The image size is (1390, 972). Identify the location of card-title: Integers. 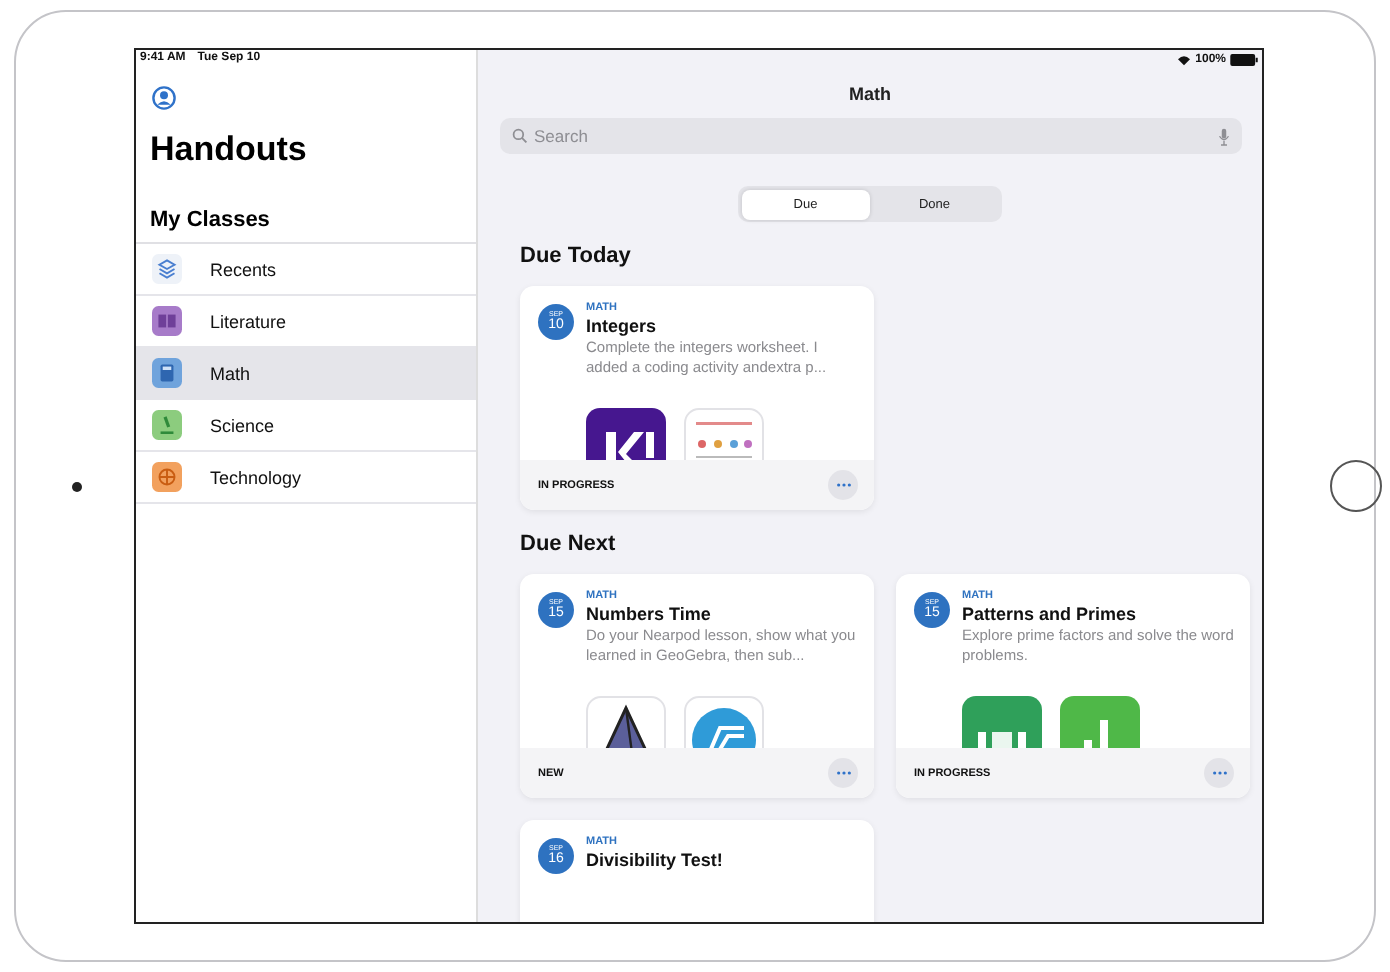
(622, 326).